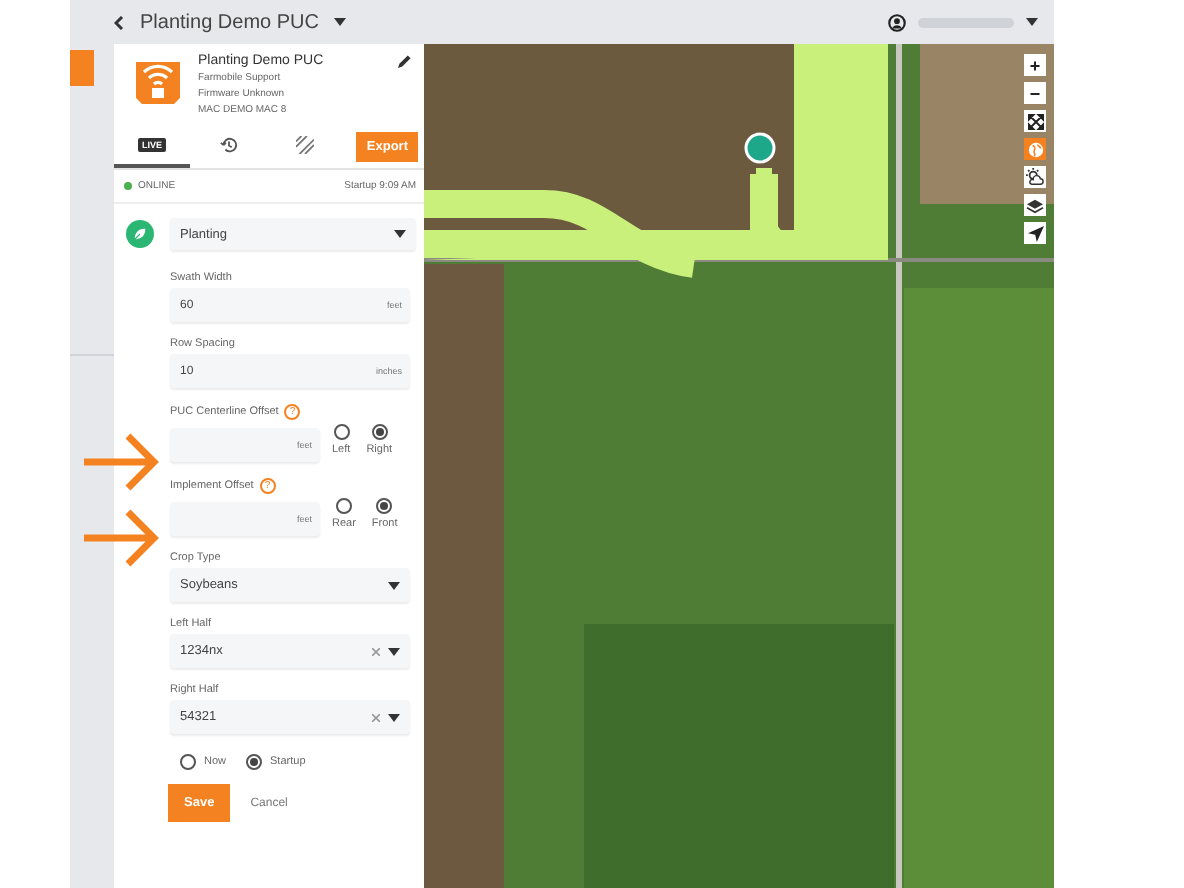 The image size is (1184, 888). Describe the element at coordinates (1035, 65) in the screenshot. I see `map-control-button: +` at that location.